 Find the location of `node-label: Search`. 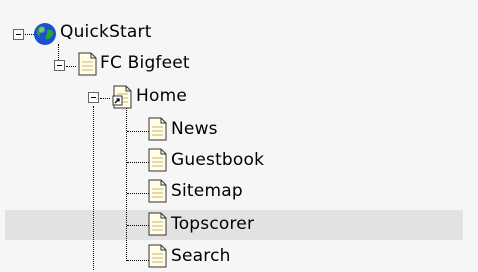

node-label: Search is located at coordinates (201, 256).